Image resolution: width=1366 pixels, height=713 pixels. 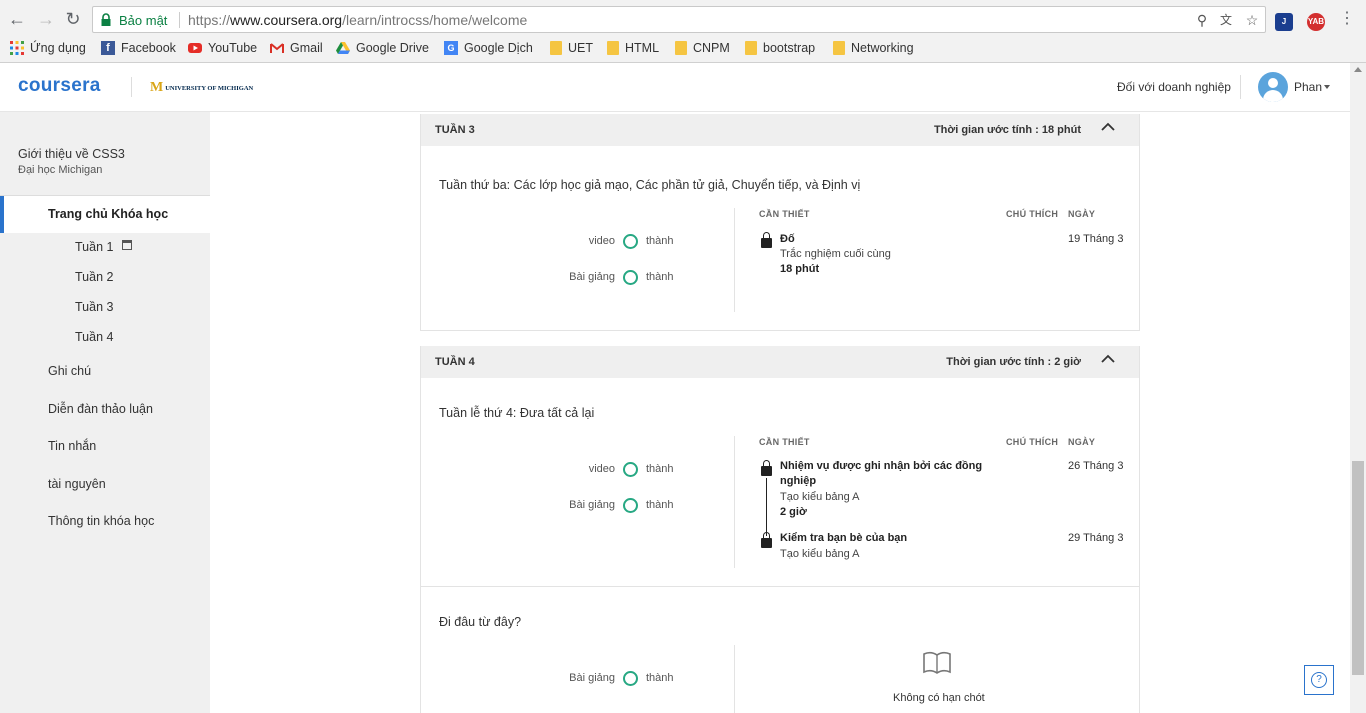 What do you see at coordinates (1174, 87) in the screenshot?
I see `business-link: Đối với doanh nghiệp` at bounding box center [1174, 87].